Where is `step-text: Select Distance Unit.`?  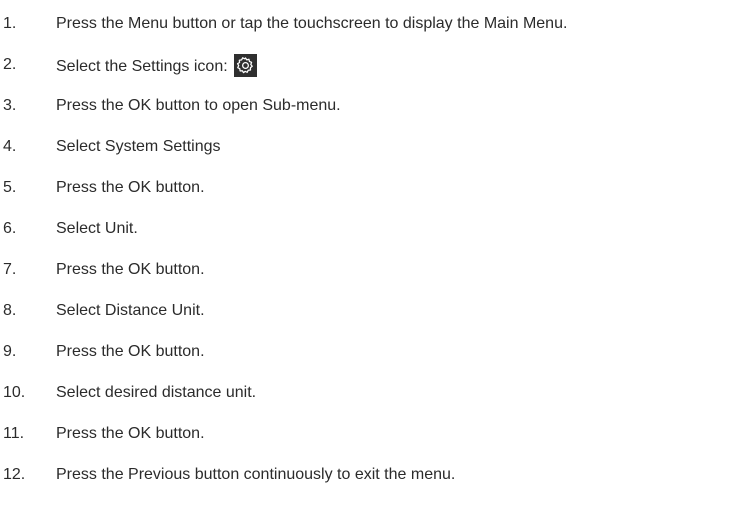 step-text: Select Distance Unit. is located at coordinates (130, 310).